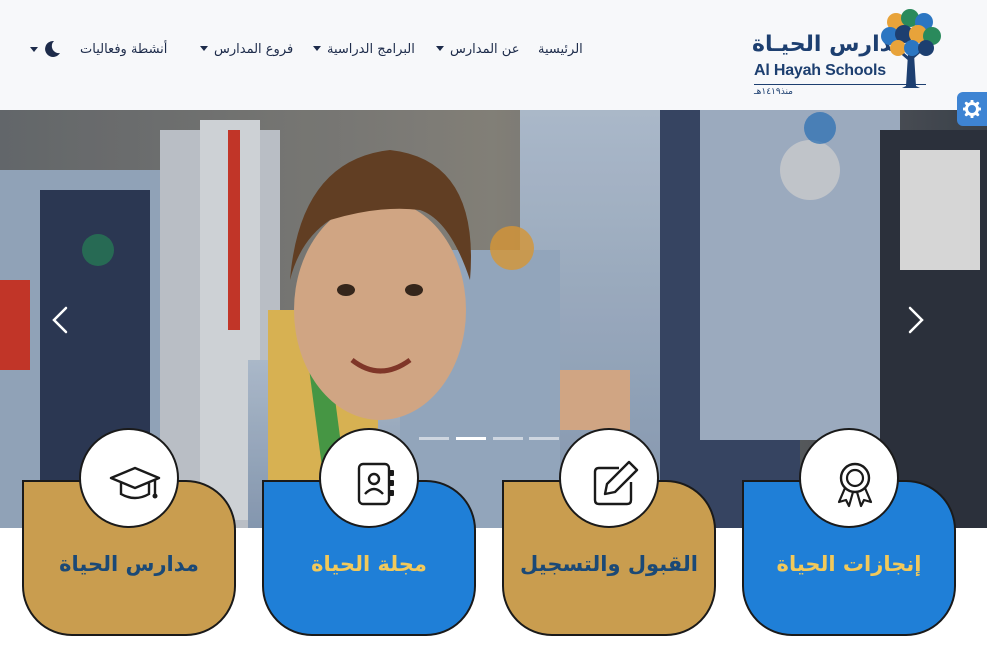 The height and width of the screenshot is (652, 987). I want to click on nav-about: عن المدارس, so click(477, 50).